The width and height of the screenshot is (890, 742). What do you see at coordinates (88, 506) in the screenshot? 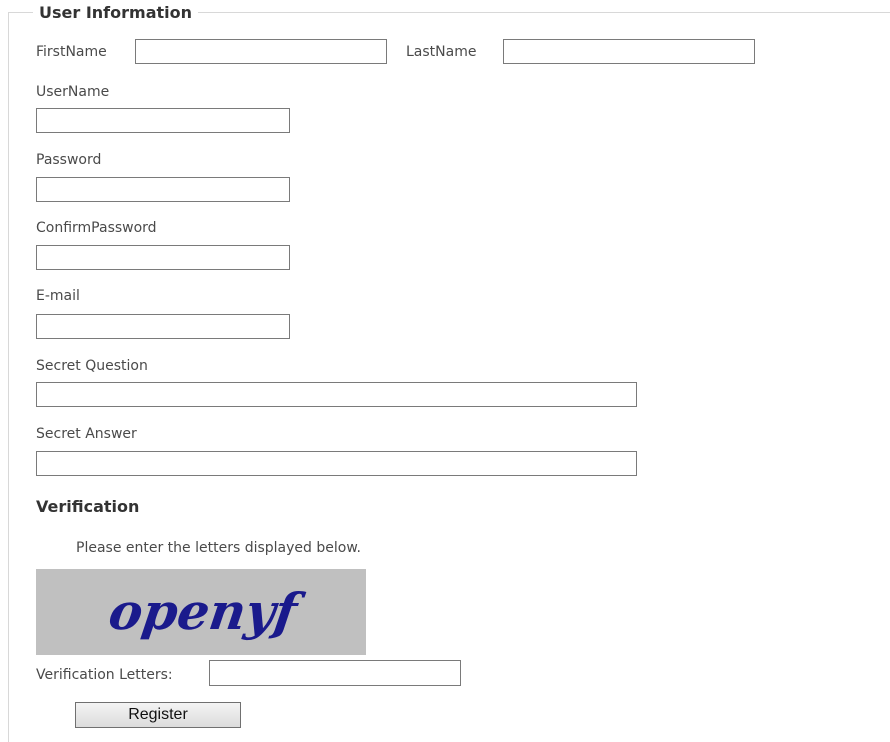
I see `verification-title: Verification` at bounding box center [88, 506].